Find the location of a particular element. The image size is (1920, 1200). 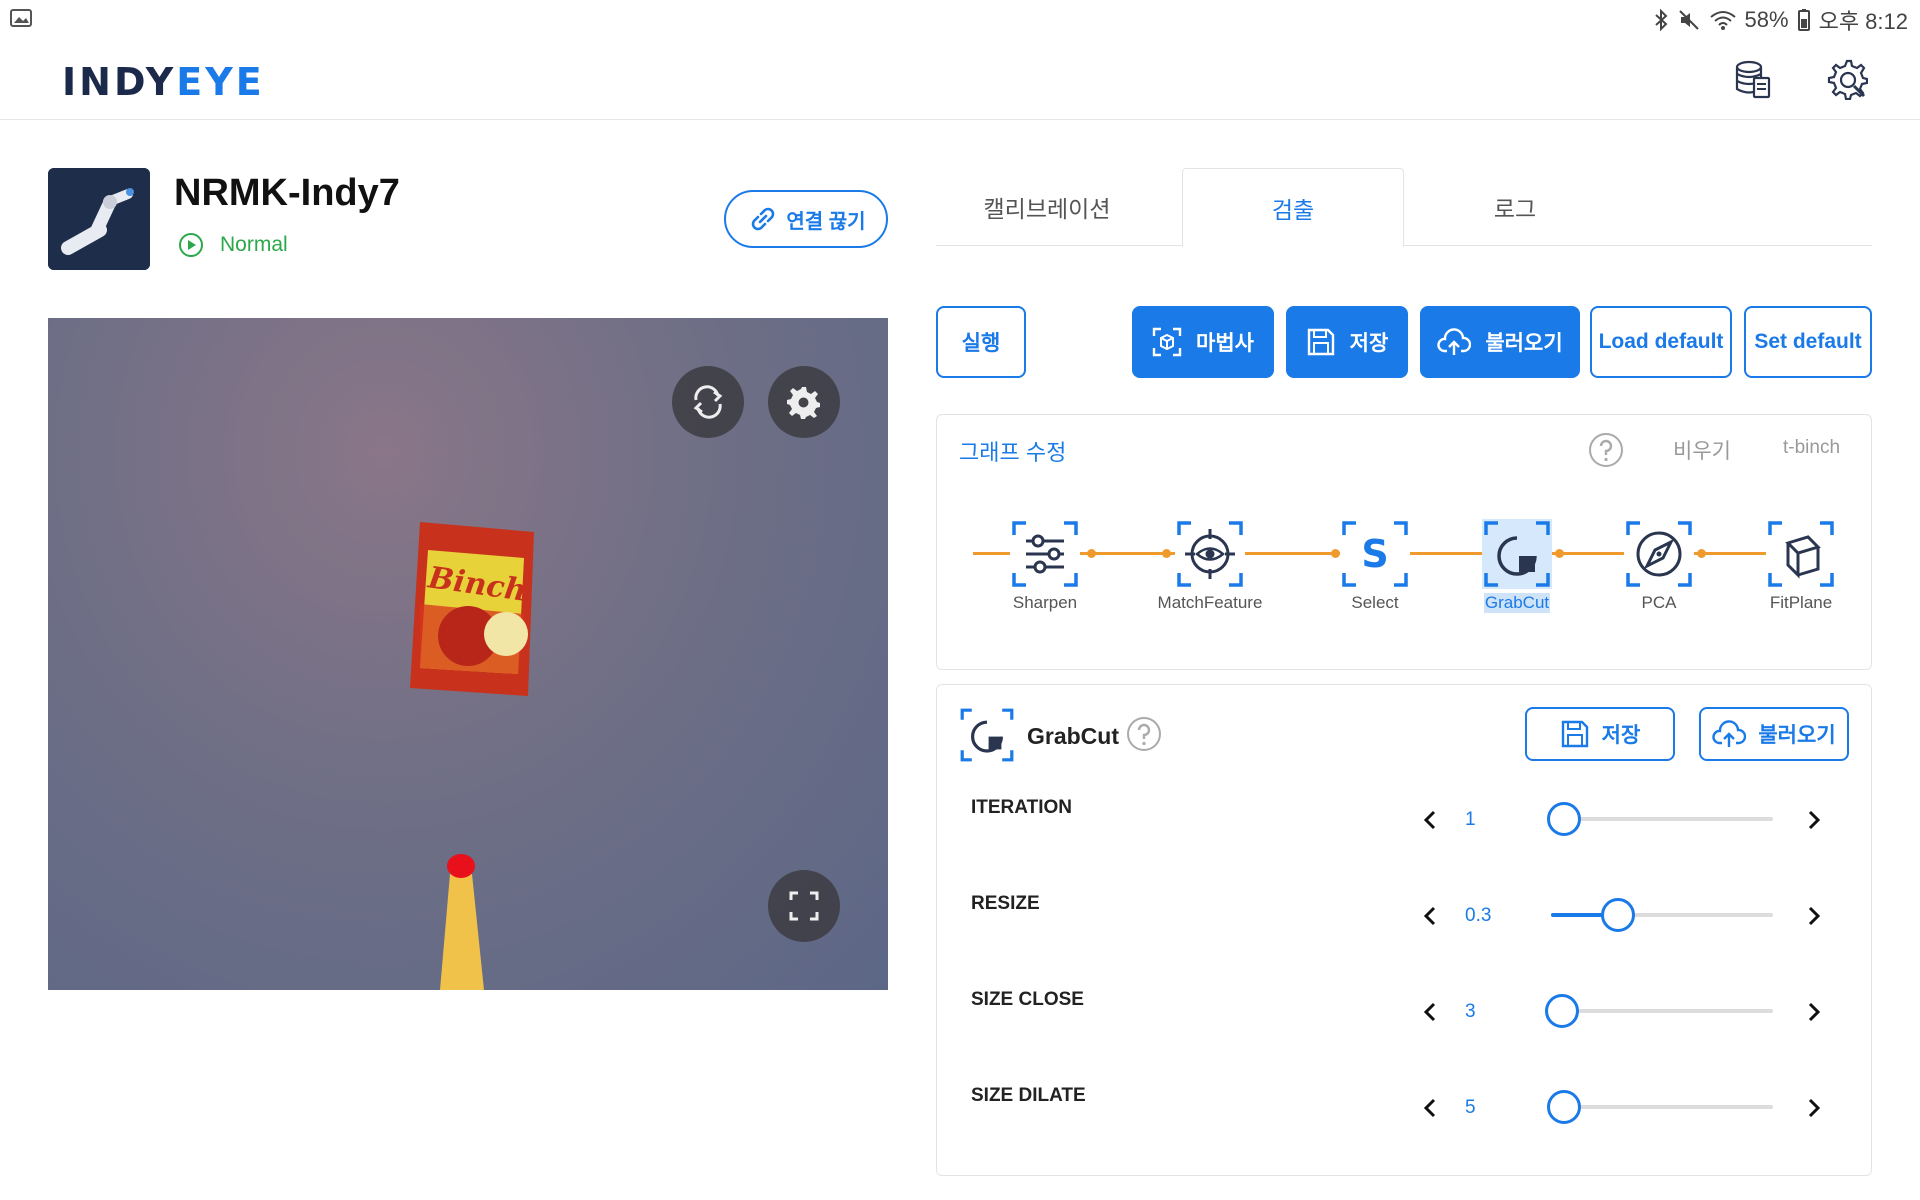

graph-help-button is located at coordinates (1606, 452).